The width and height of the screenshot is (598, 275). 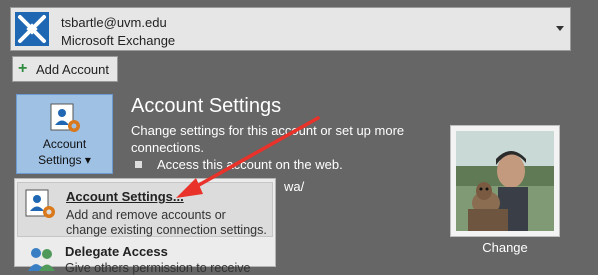 I want to click on profile-photo-image, so click(x=505, y=181).